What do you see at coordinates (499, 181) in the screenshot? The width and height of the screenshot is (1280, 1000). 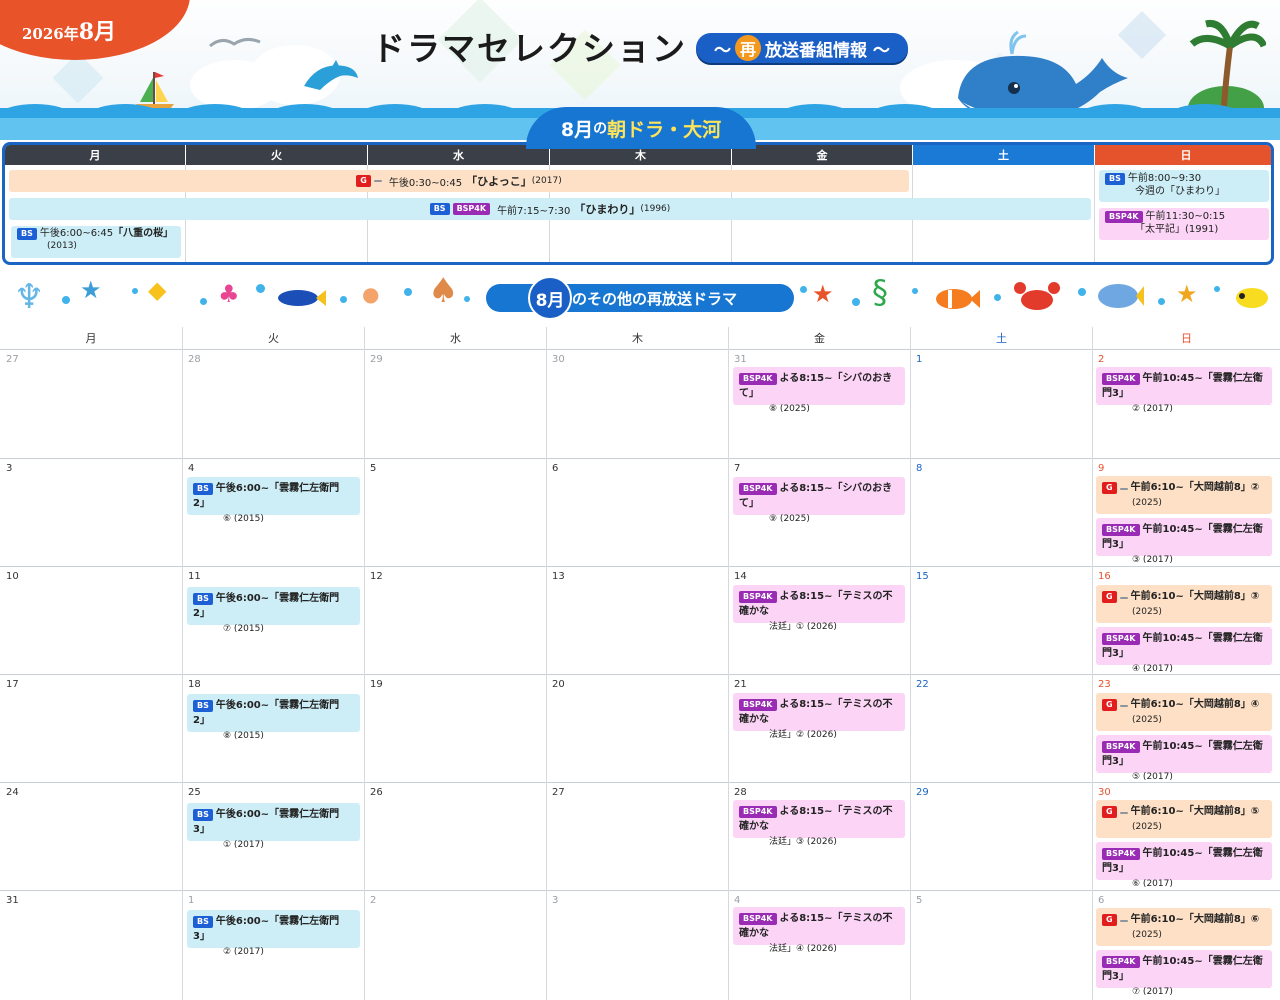 I see `hiyokko-title: 「ひよっこ」` at bounding box center [499, 181].